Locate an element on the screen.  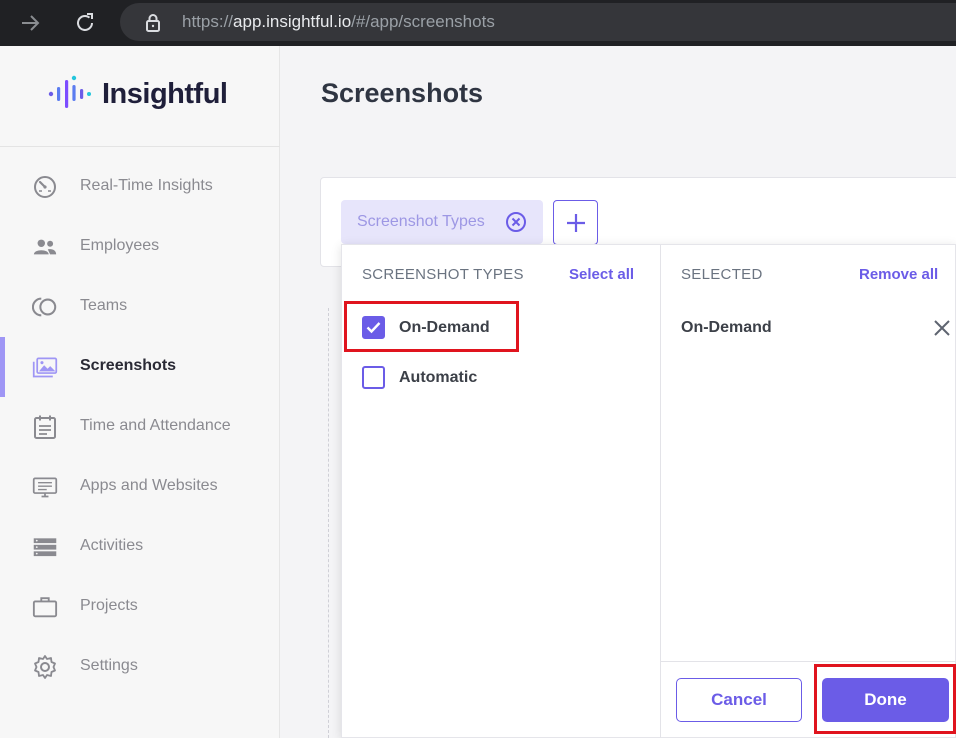
filter-chip-label: Screenshot Types is located at coordinates (421, 221).